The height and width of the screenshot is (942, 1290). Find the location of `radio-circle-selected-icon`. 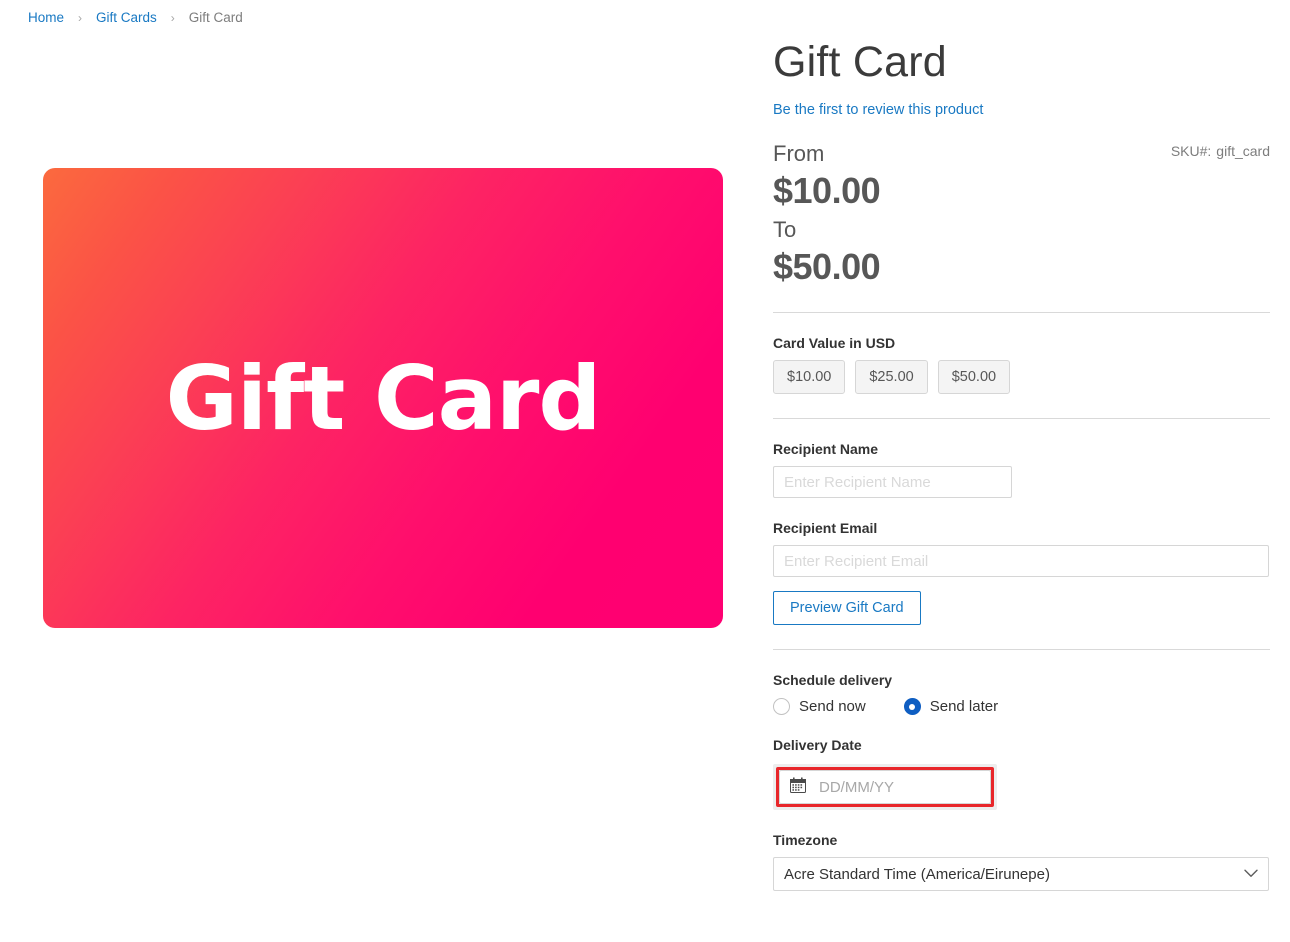

radio-circle-selected-icon is located at coordinates (912, 707).